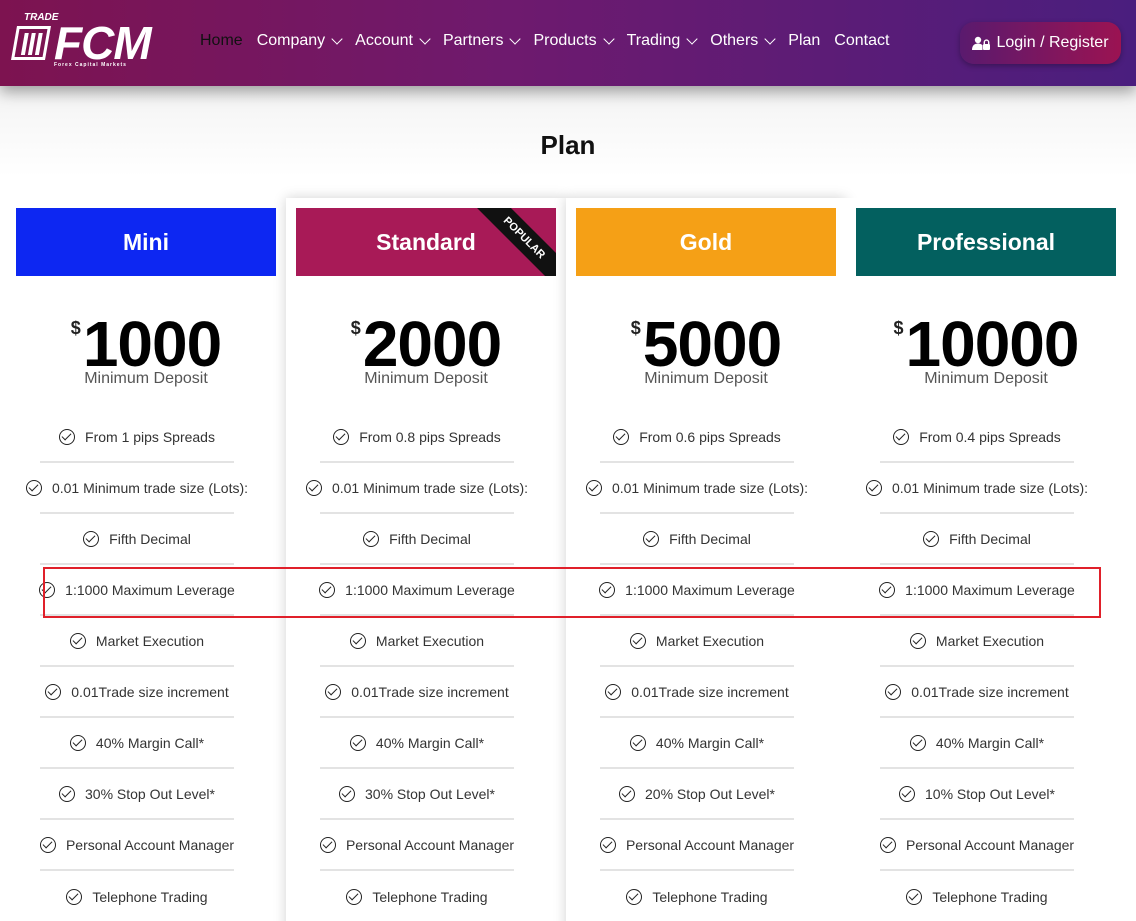  Describe the element at coordinates (482, 41) in the screenshot. I see `nav-item-partners: Partners` at that location.